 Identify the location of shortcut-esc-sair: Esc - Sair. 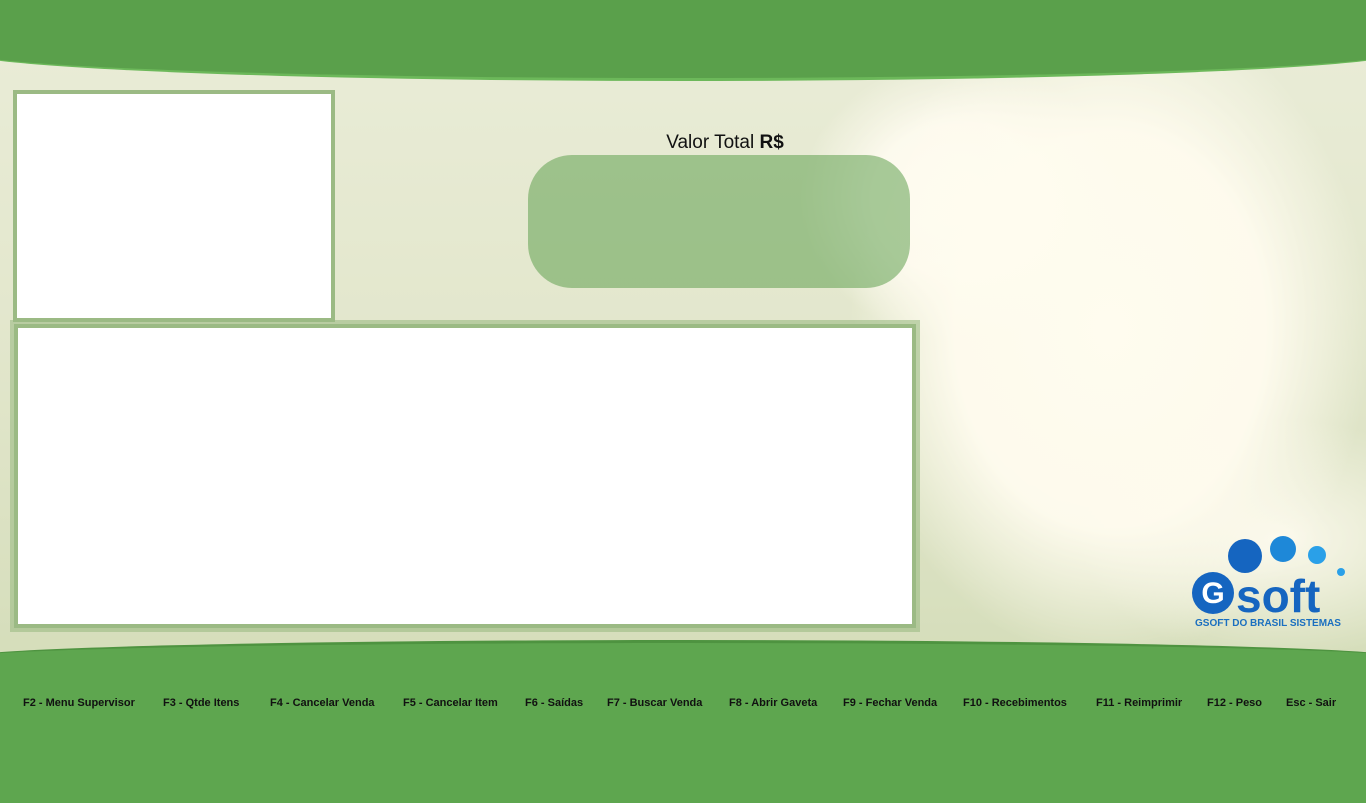
(1311, 703).